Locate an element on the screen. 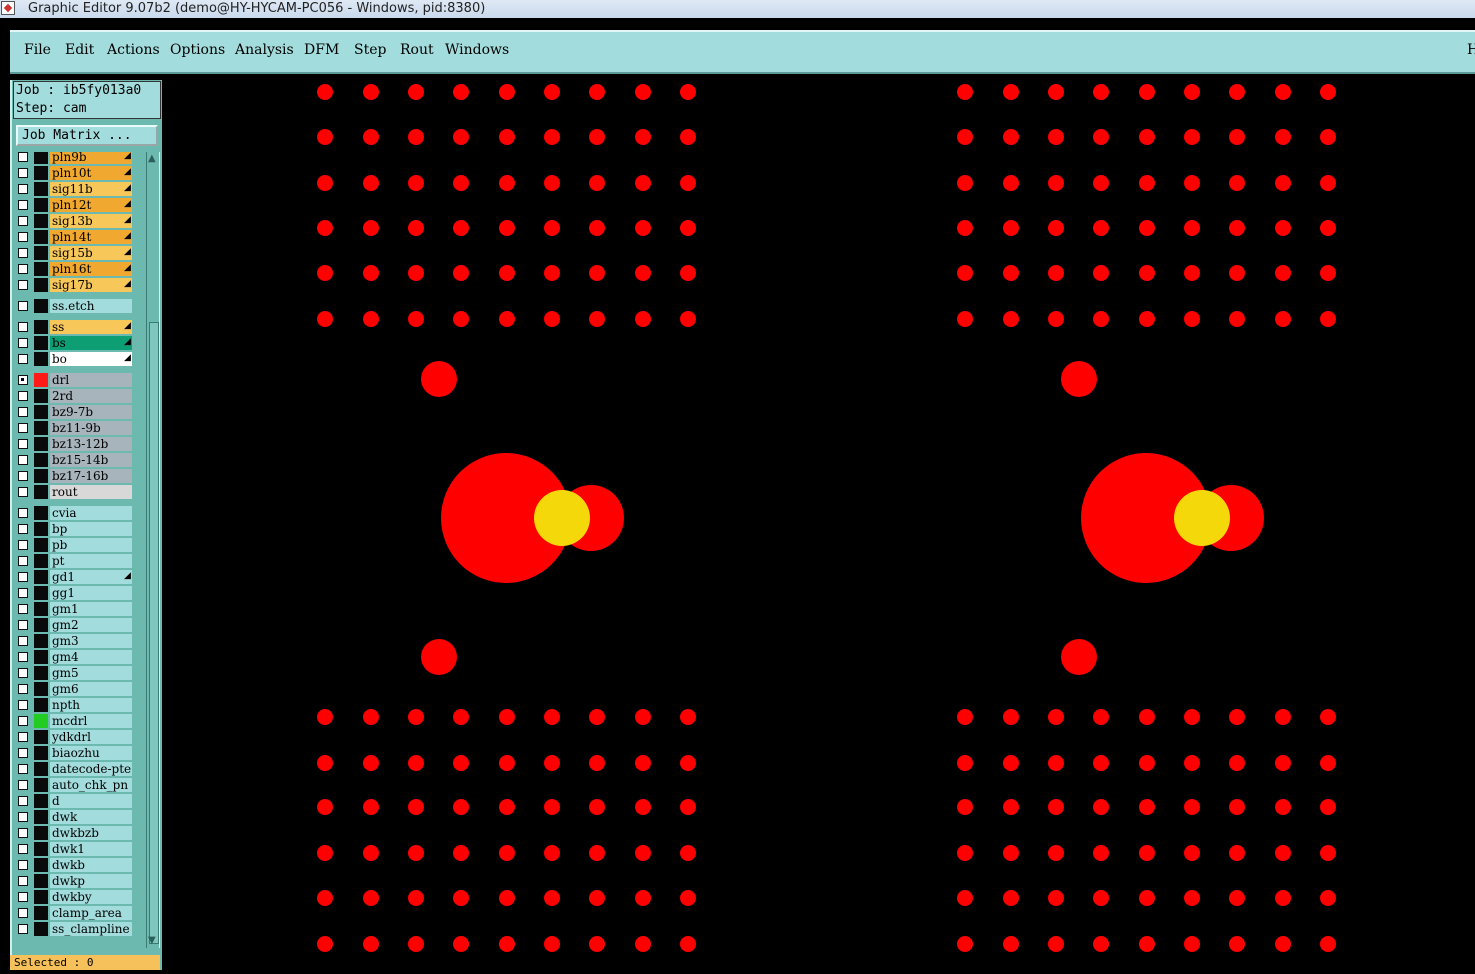 Image resolution: width=1475 pixels, height=974 pixels. layer-name: 2rd is located at coordinates (91, 396).